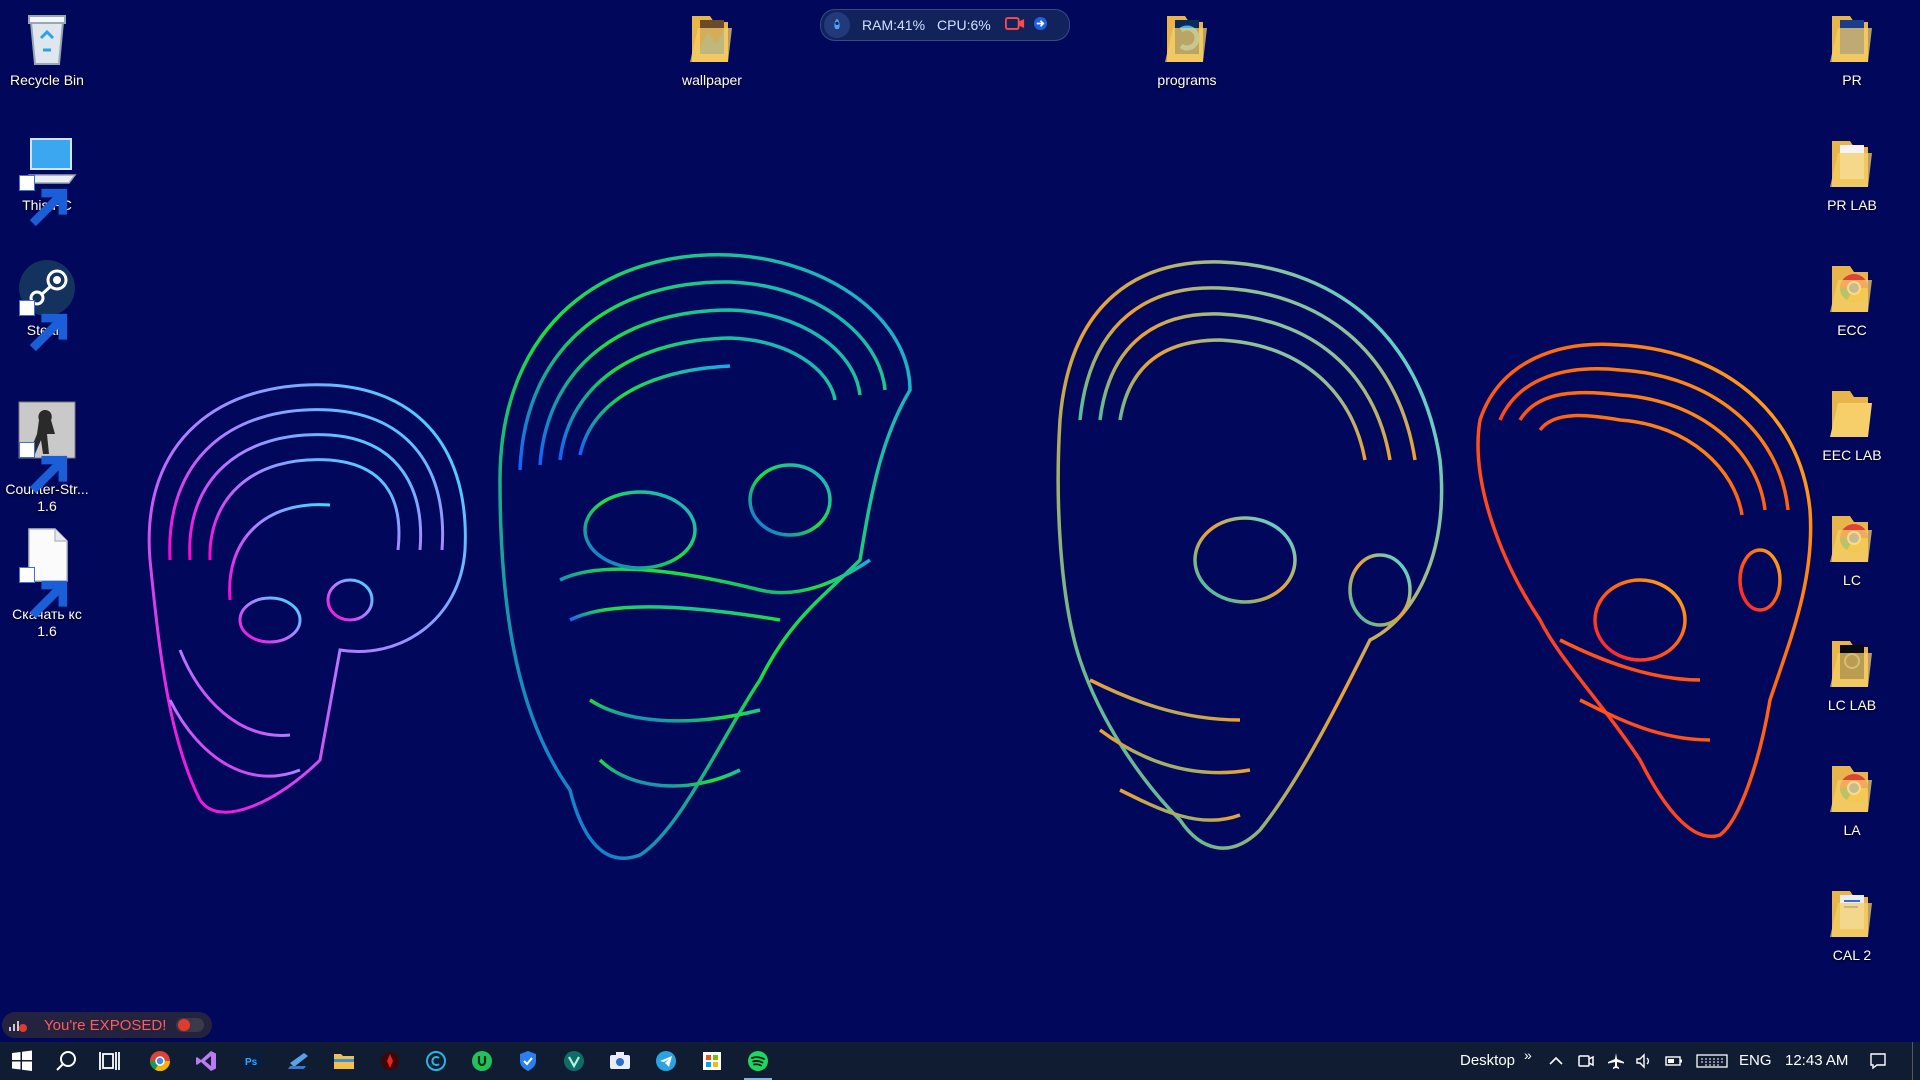 The image size is (1920, 1080). I want to click on desktop-icon-ecc: ECC, so click(1852, 298).